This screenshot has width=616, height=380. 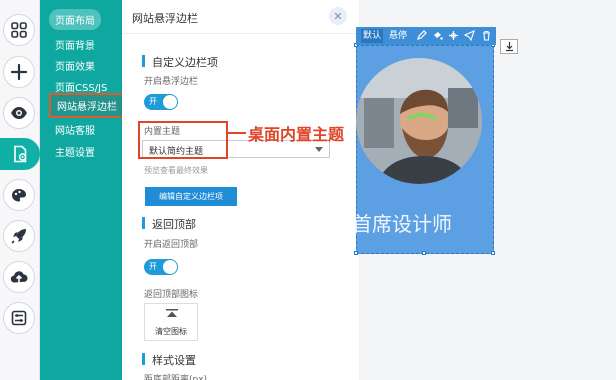 I want to click on enable-sidebar-toggle: 开, so click(x=161, y=102).